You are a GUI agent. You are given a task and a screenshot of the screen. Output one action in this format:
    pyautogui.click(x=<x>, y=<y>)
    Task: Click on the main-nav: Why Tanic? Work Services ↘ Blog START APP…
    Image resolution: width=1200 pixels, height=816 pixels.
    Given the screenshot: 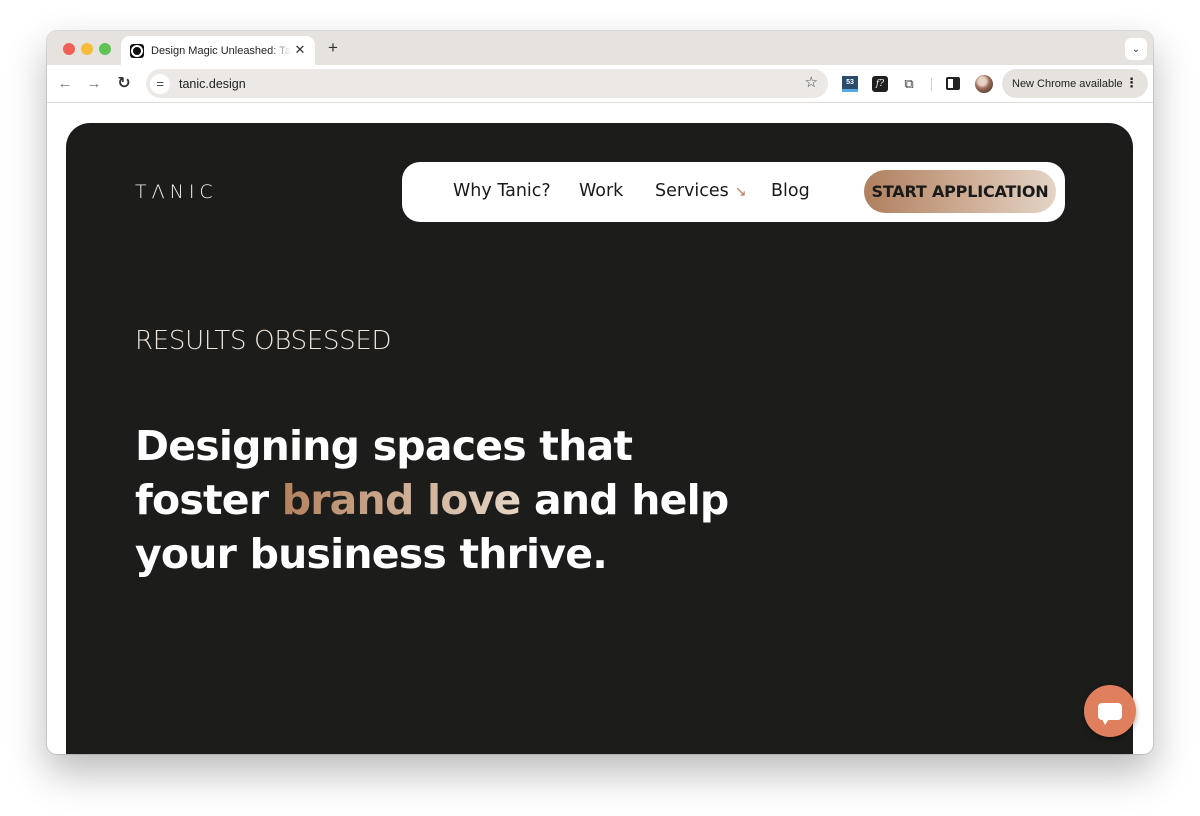 What is the action you would take?
    pyautogui.click(x=733, y=192)
    